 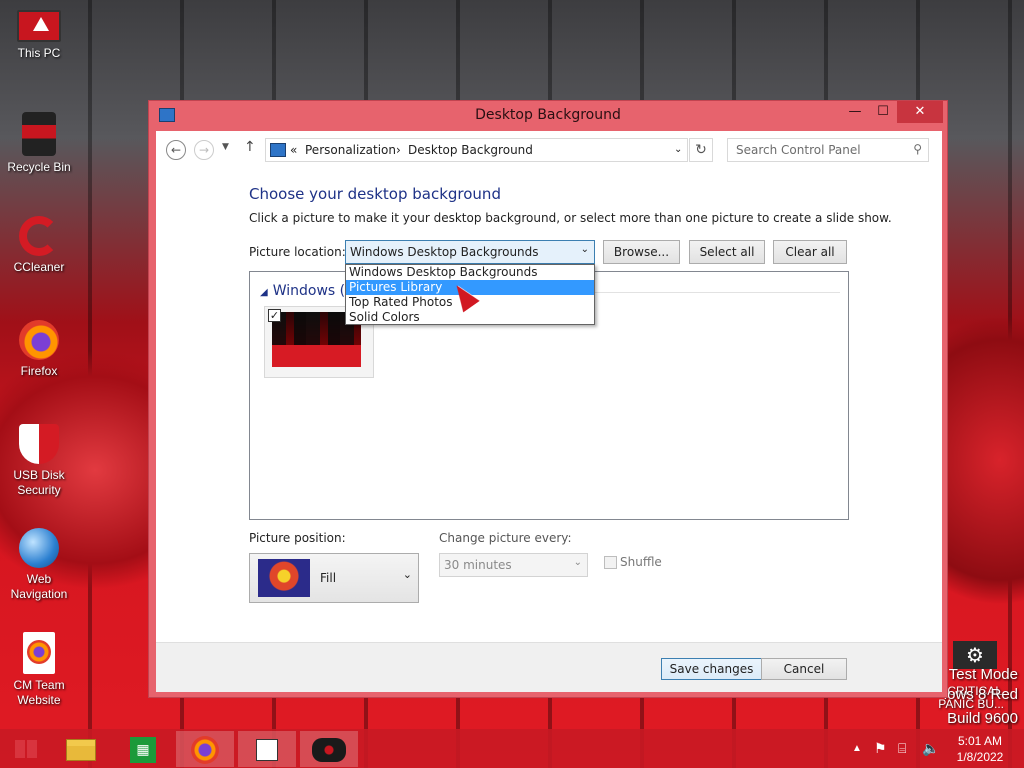 What do you see at coordinates (297, 252) in the screenshot?
I see `picture-location-label: Picture location:` at bounding box center [297, 252].